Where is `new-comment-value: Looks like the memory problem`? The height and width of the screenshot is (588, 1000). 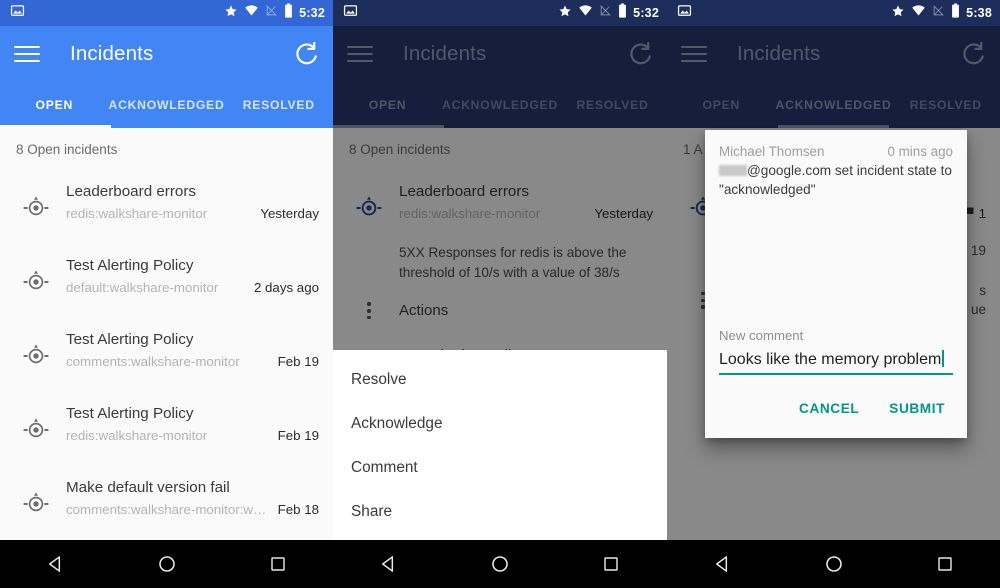 new-comment-value: Looks like the memory problem is located at coordinates (830, 359).